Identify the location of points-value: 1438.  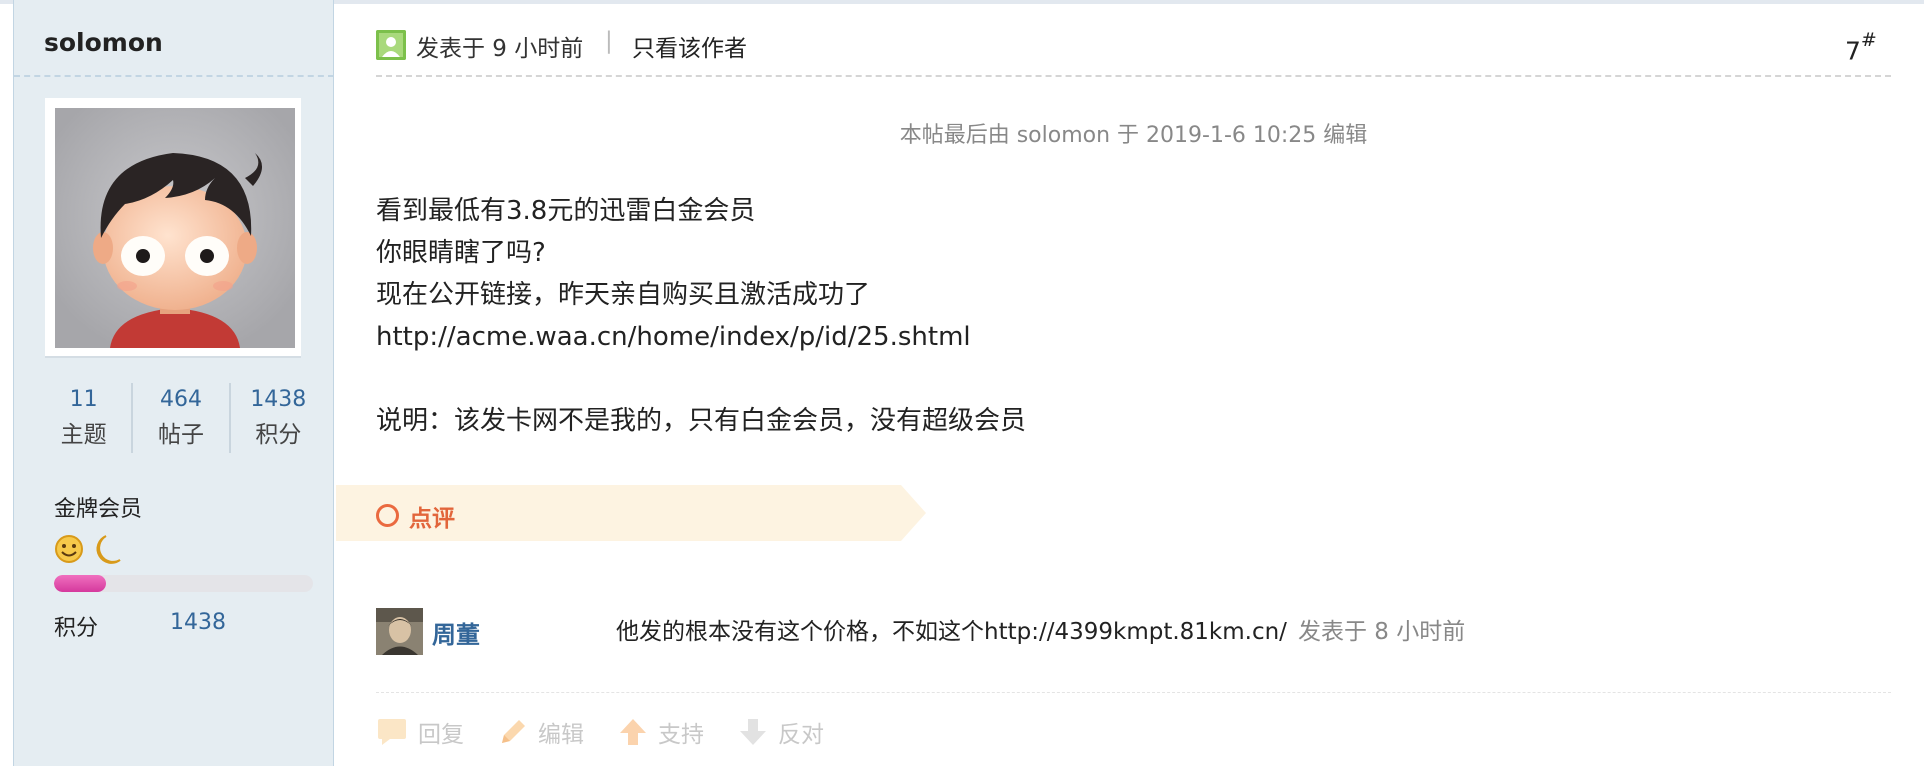
(198, 622).